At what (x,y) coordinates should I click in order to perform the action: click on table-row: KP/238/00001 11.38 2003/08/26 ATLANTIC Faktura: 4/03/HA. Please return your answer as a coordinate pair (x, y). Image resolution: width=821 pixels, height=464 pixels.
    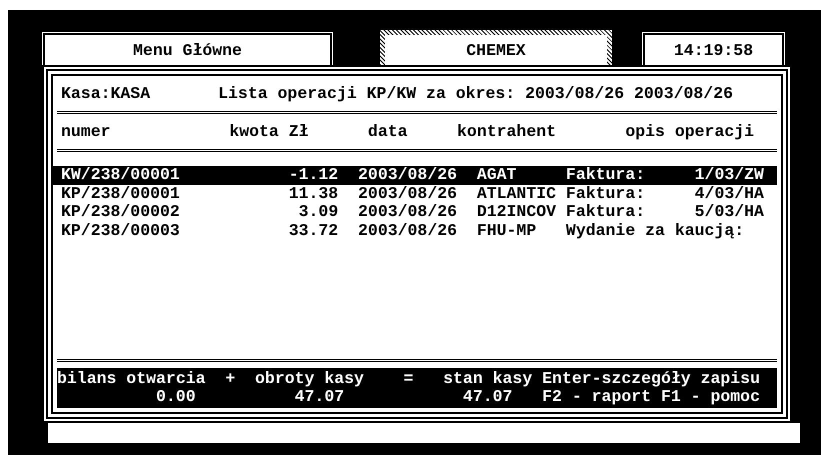
    Looking at the image, I should click on (417, 193).